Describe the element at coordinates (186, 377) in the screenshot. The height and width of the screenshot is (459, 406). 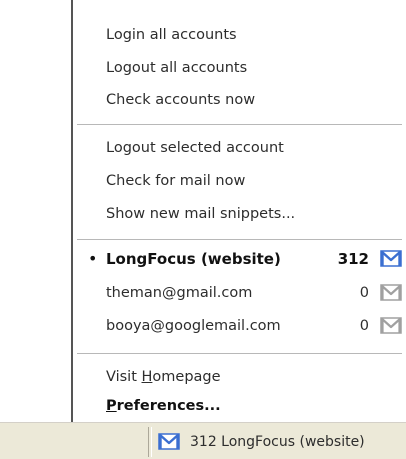
I see `visit-homepage-post: omepage` at that location.